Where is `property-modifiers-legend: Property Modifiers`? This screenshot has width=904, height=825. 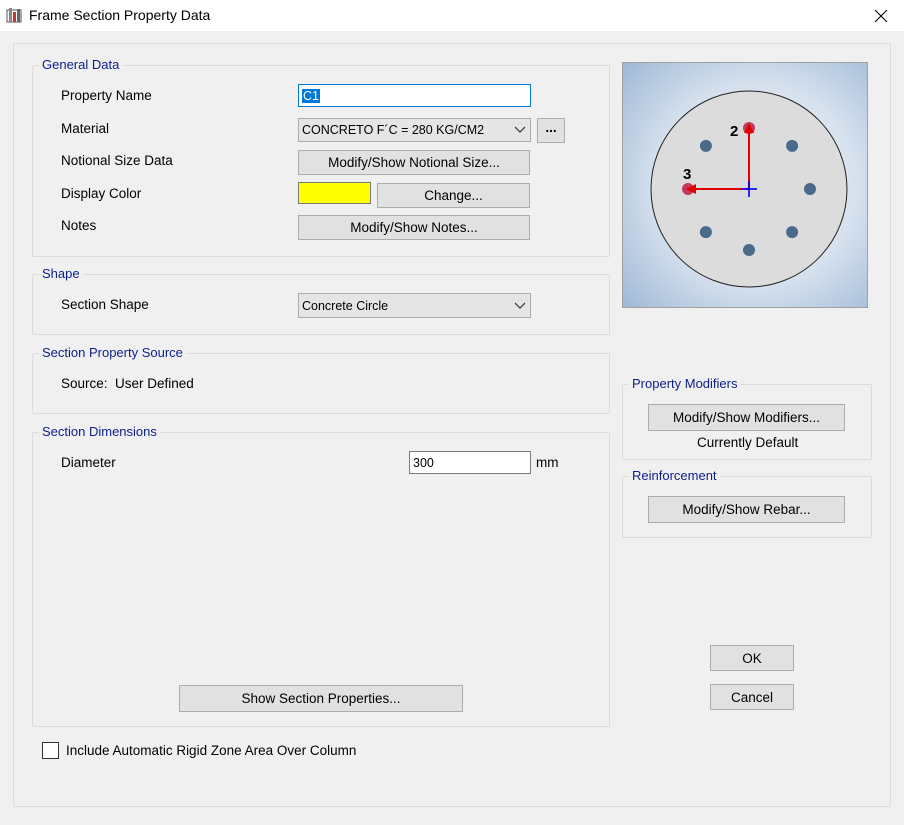
property-modifiers-legend: Property Modifiers is located at coordinates (685, 383).